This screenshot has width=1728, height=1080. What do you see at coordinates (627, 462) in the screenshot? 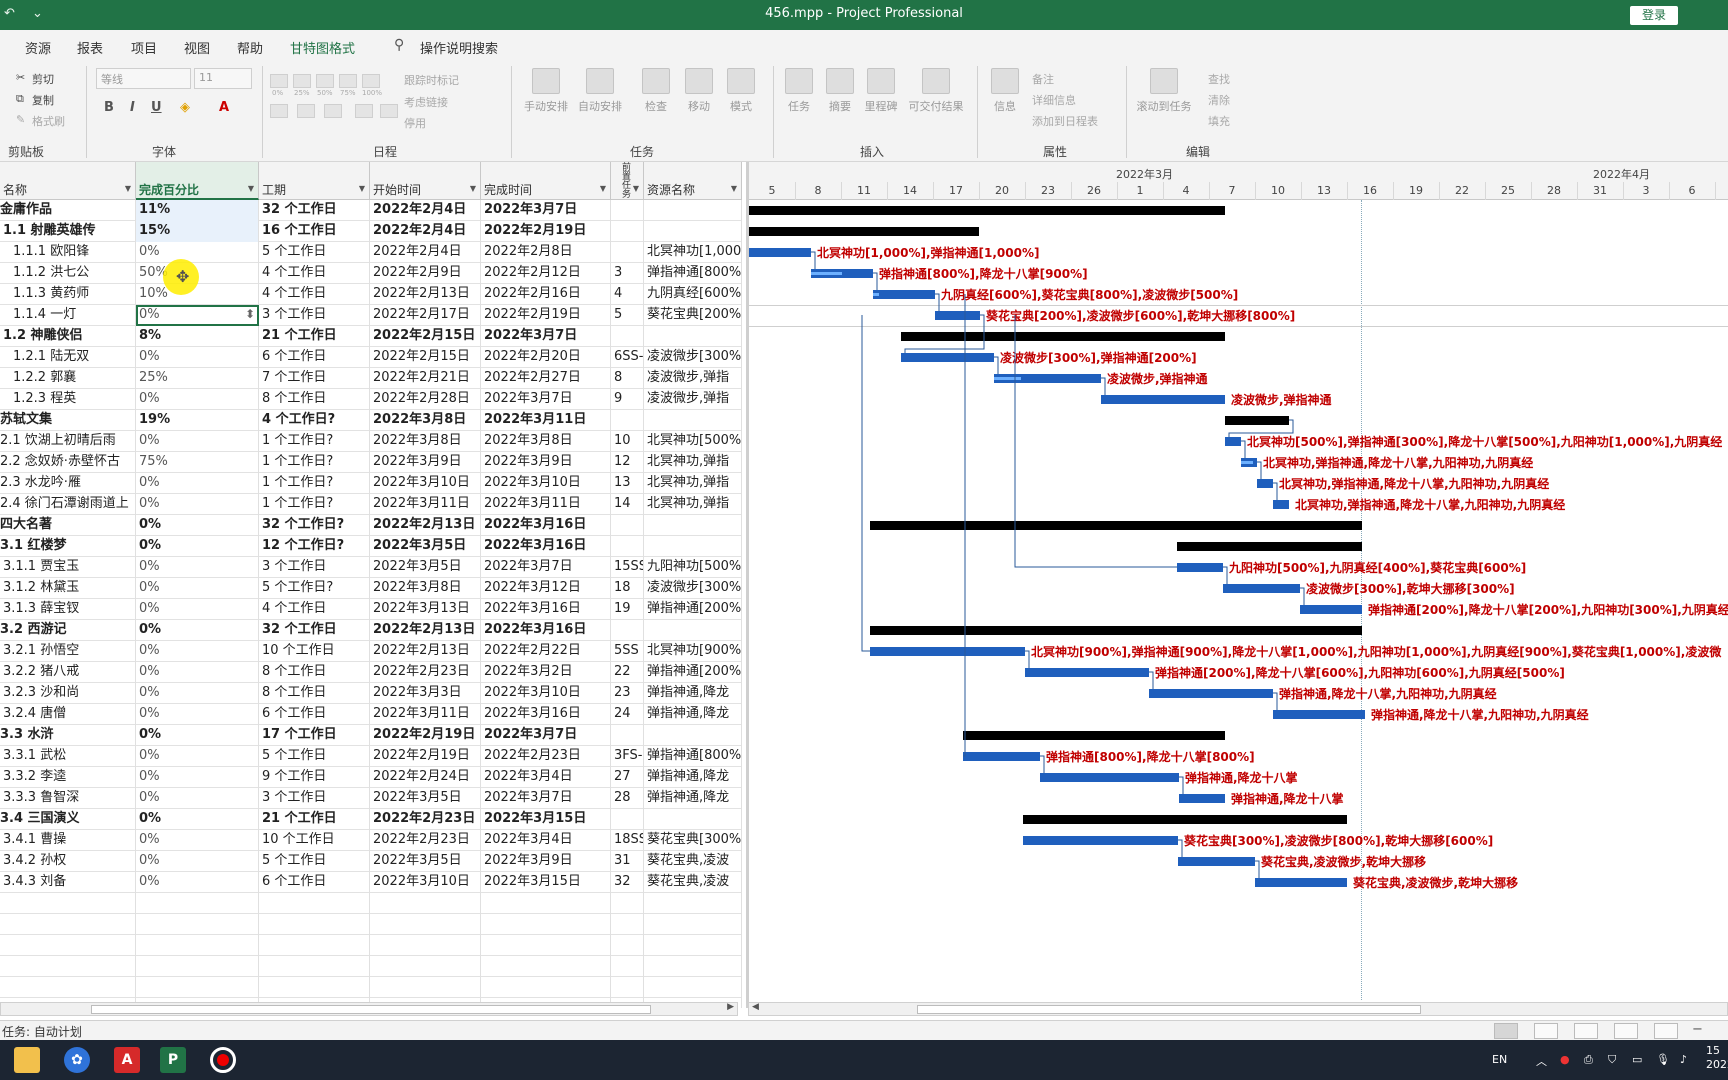
I see `cell-pred: 12` at bounding box center [627, 462].